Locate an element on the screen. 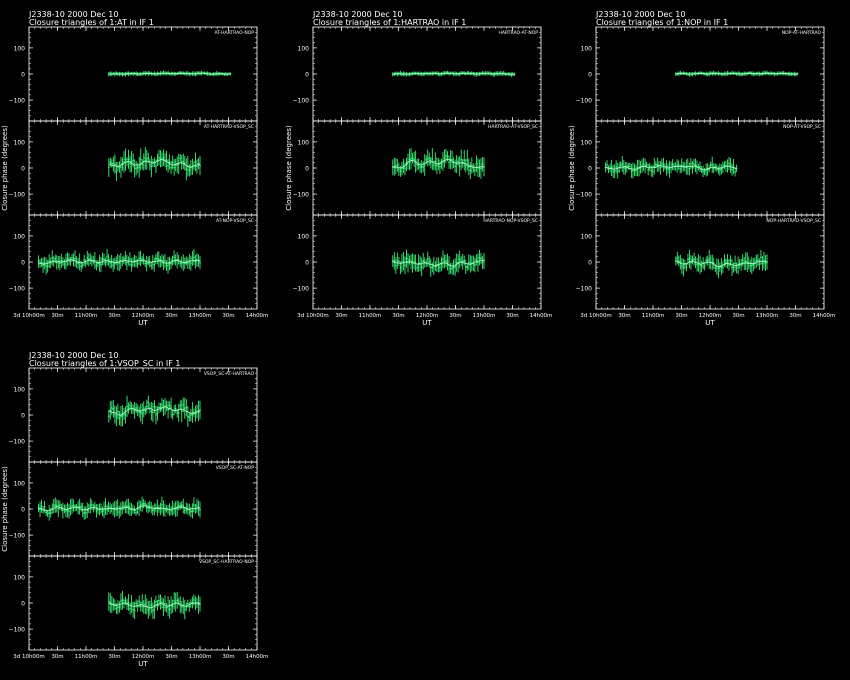  x-tick-label: 13h00m is located at coordinates (484, 316).